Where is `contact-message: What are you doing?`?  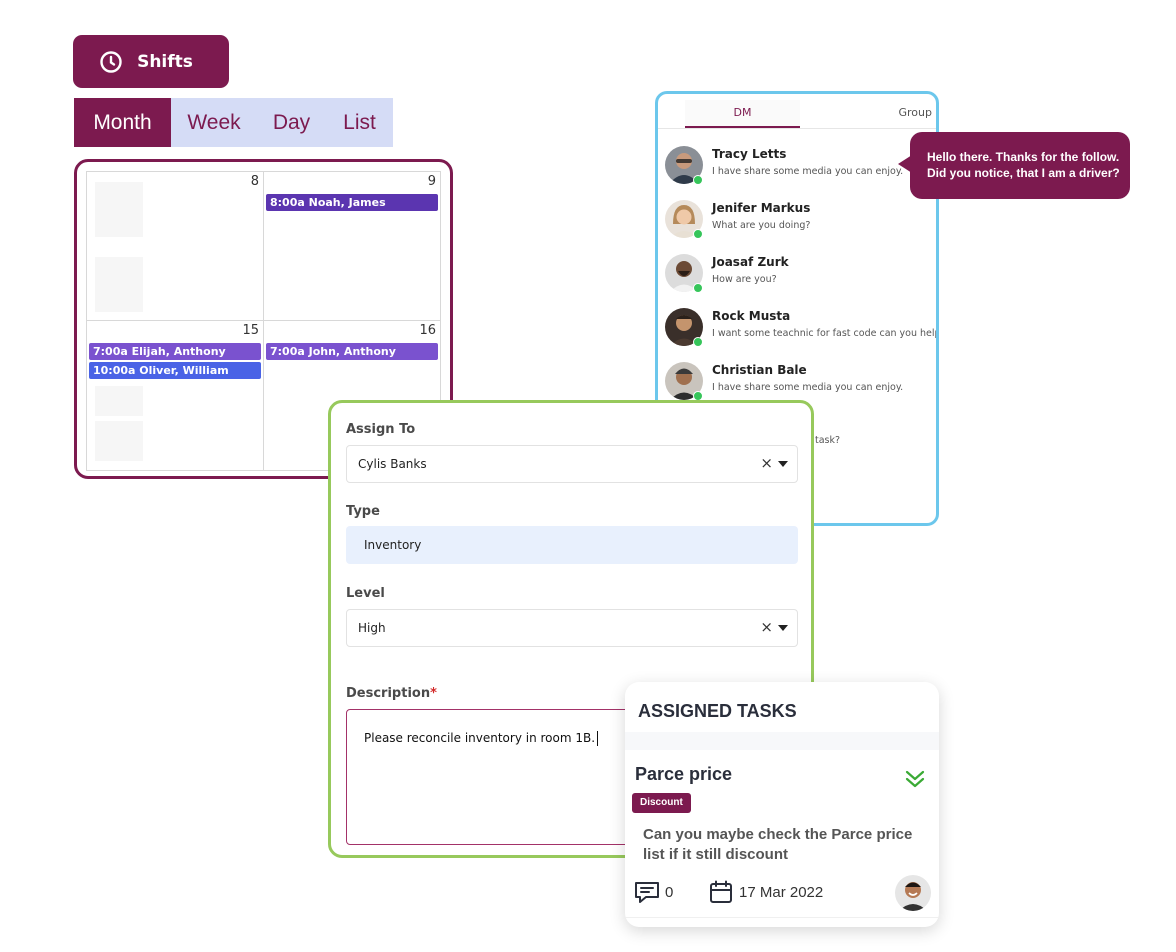 contact-message: What are you doing? is located at coordinates (761, 225).